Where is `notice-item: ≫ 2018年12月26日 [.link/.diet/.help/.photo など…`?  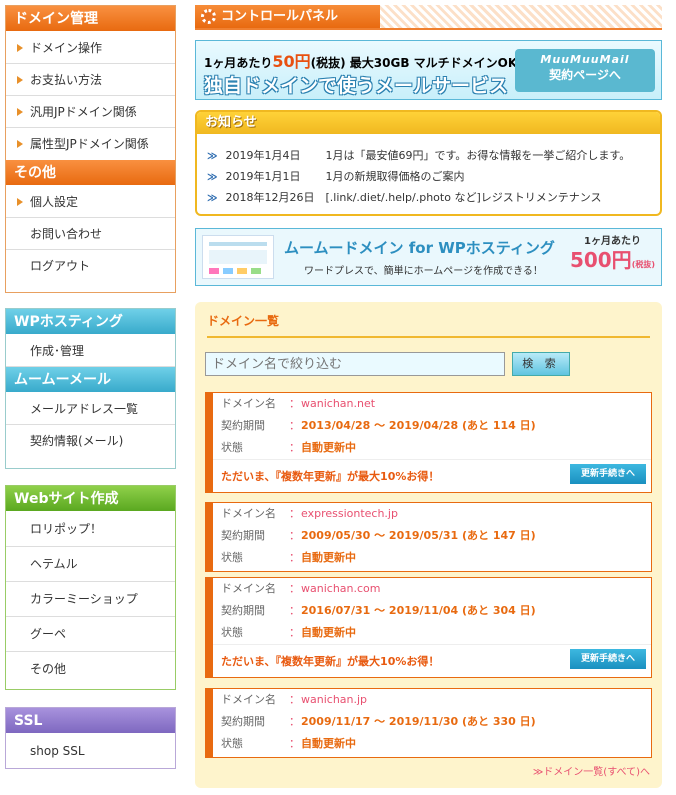 notice-item: ≫ 2018年12月26日 [.link/.diet/.help/.photo など… is located at coordinates (404, 197).